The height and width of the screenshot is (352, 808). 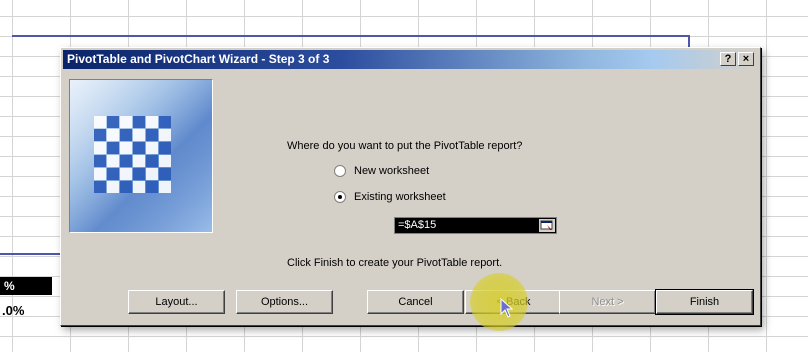 What do you see at coordinates (507, 310) in the screenshot?
I see `mouse-pointer-icon` at bounding box center [507, 310].